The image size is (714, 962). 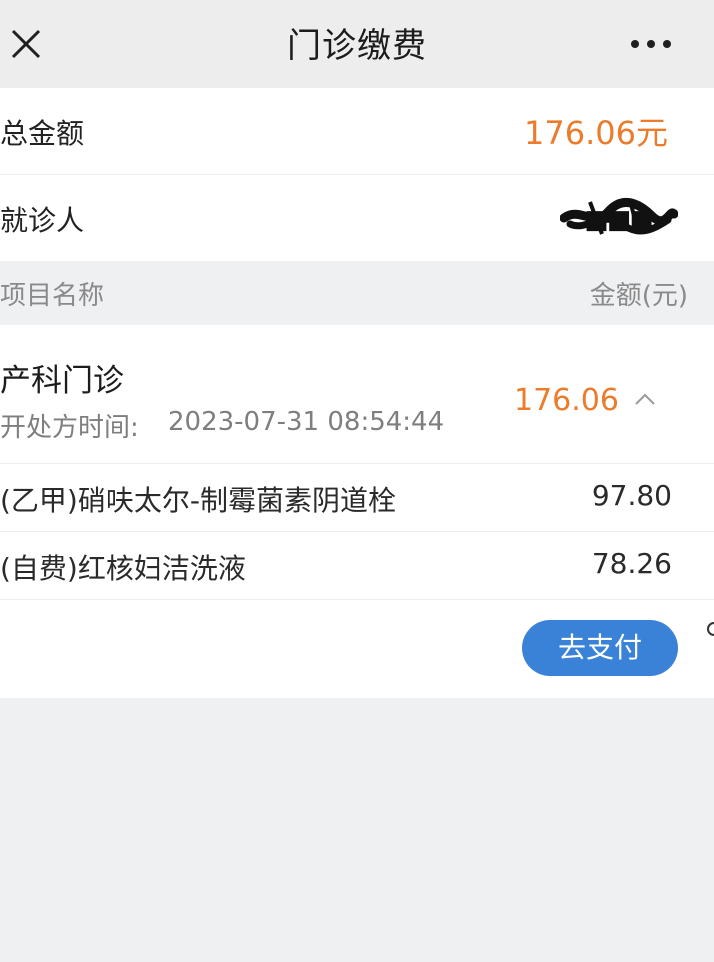 What do you see at coordinates (638, 296) in the screenshot?
I see `column-amount: 金额(元)` at bounding box center [638, 296].